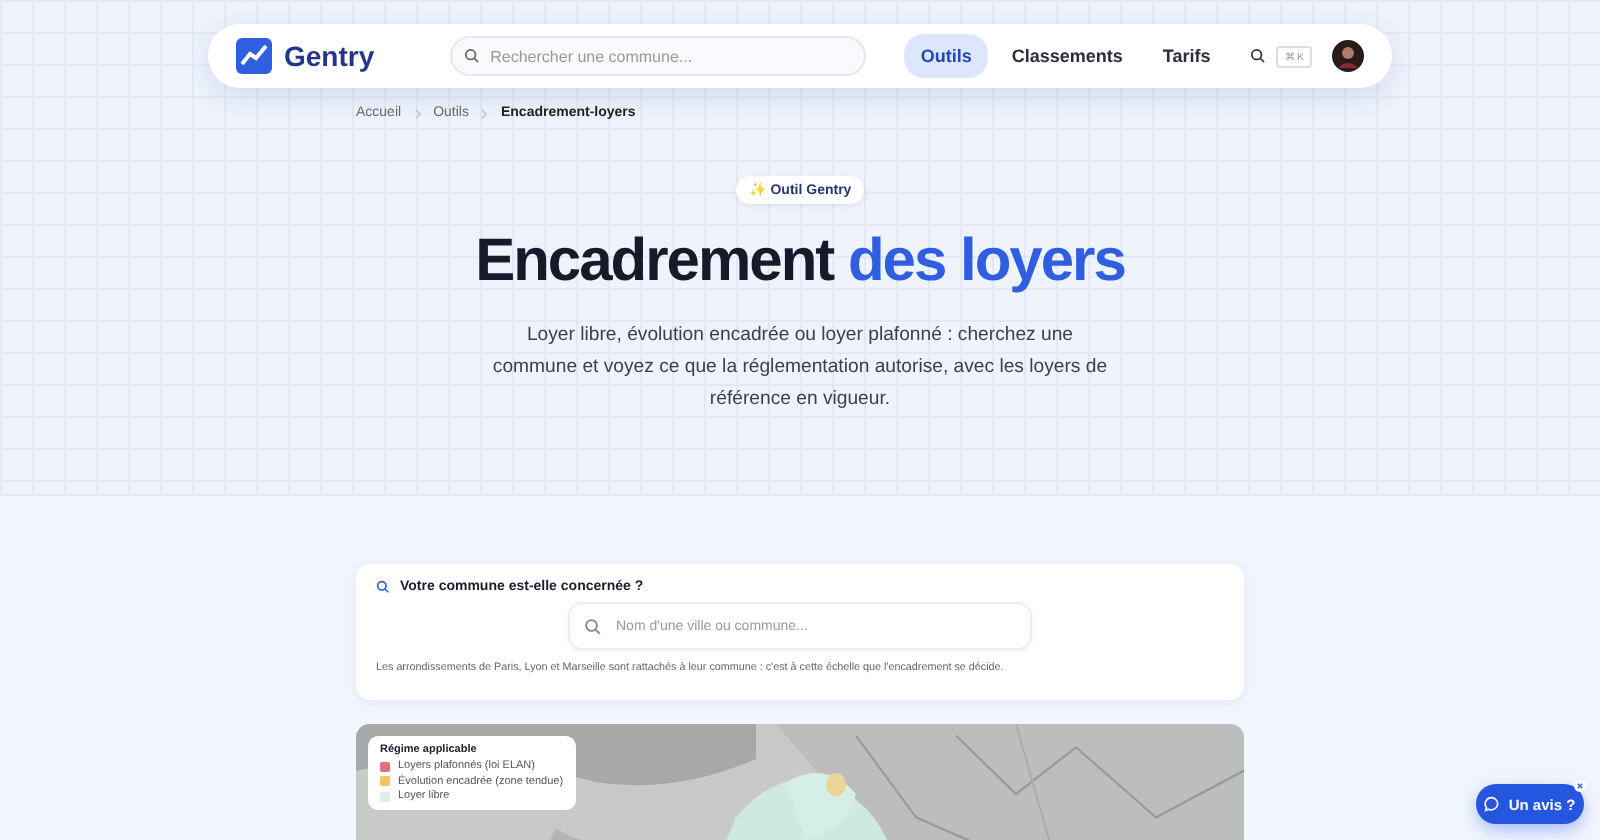  What do you see at coordinates (254, 56) in the screenshot?
I see `chart-logo-icon` at bounding box center [254, 56].